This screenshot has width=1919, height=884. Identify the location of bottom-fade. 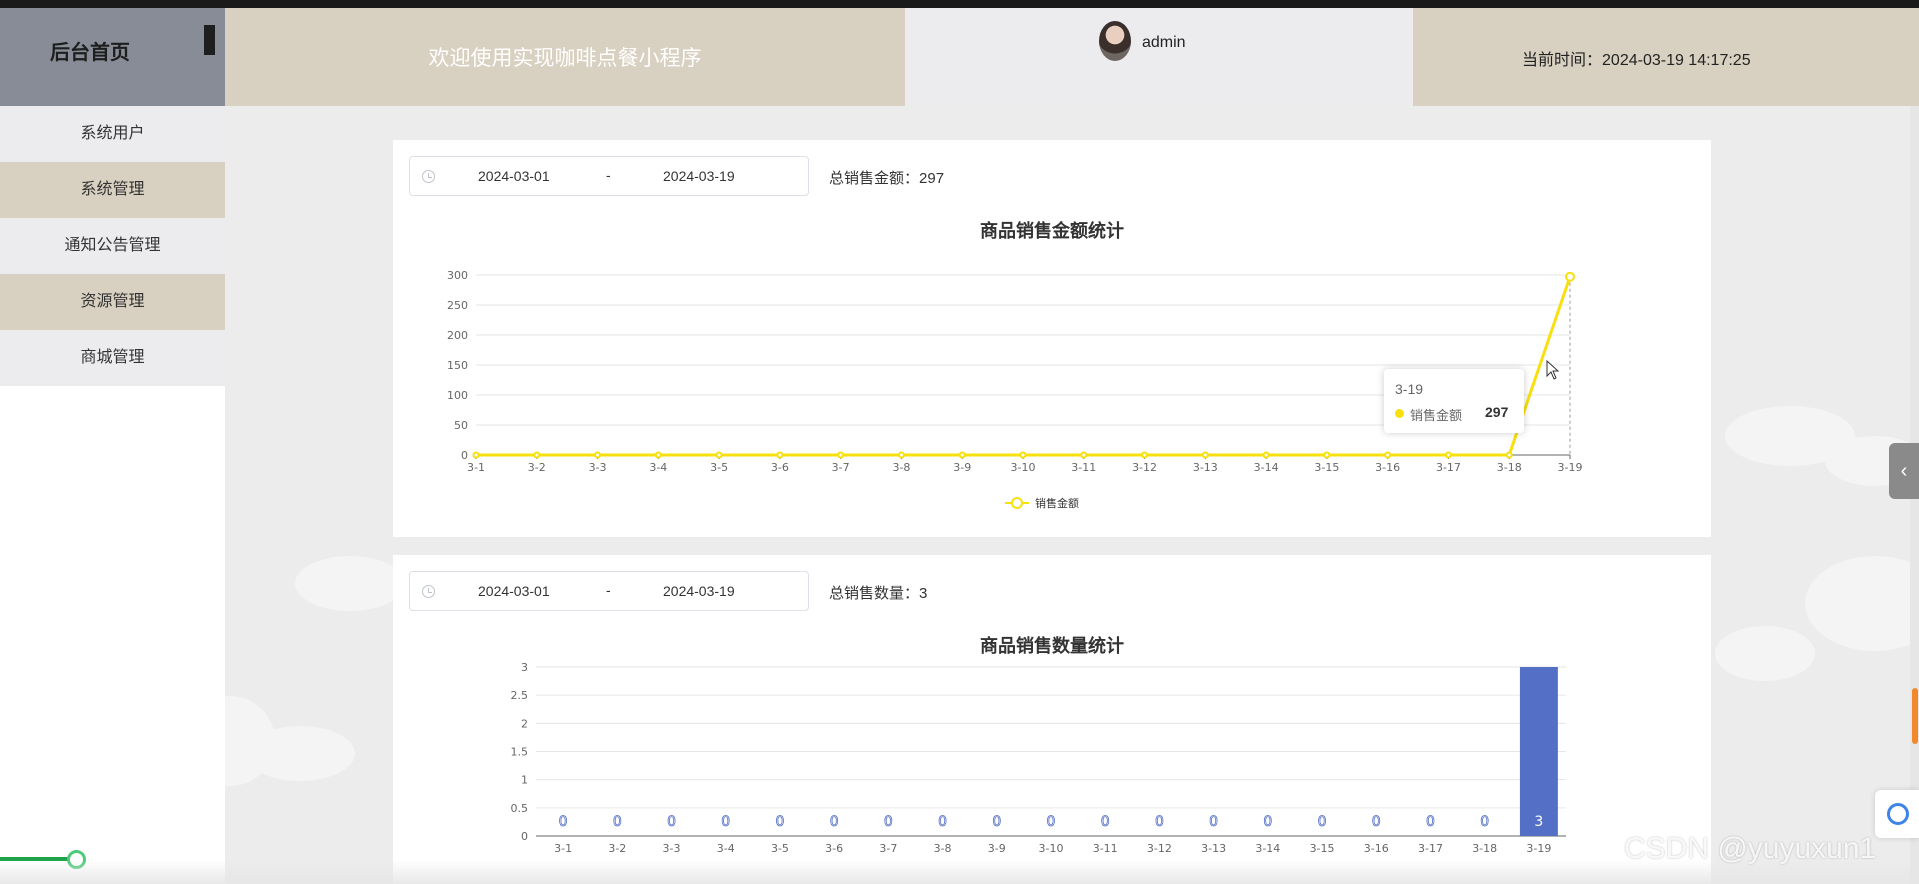
(959, 872).